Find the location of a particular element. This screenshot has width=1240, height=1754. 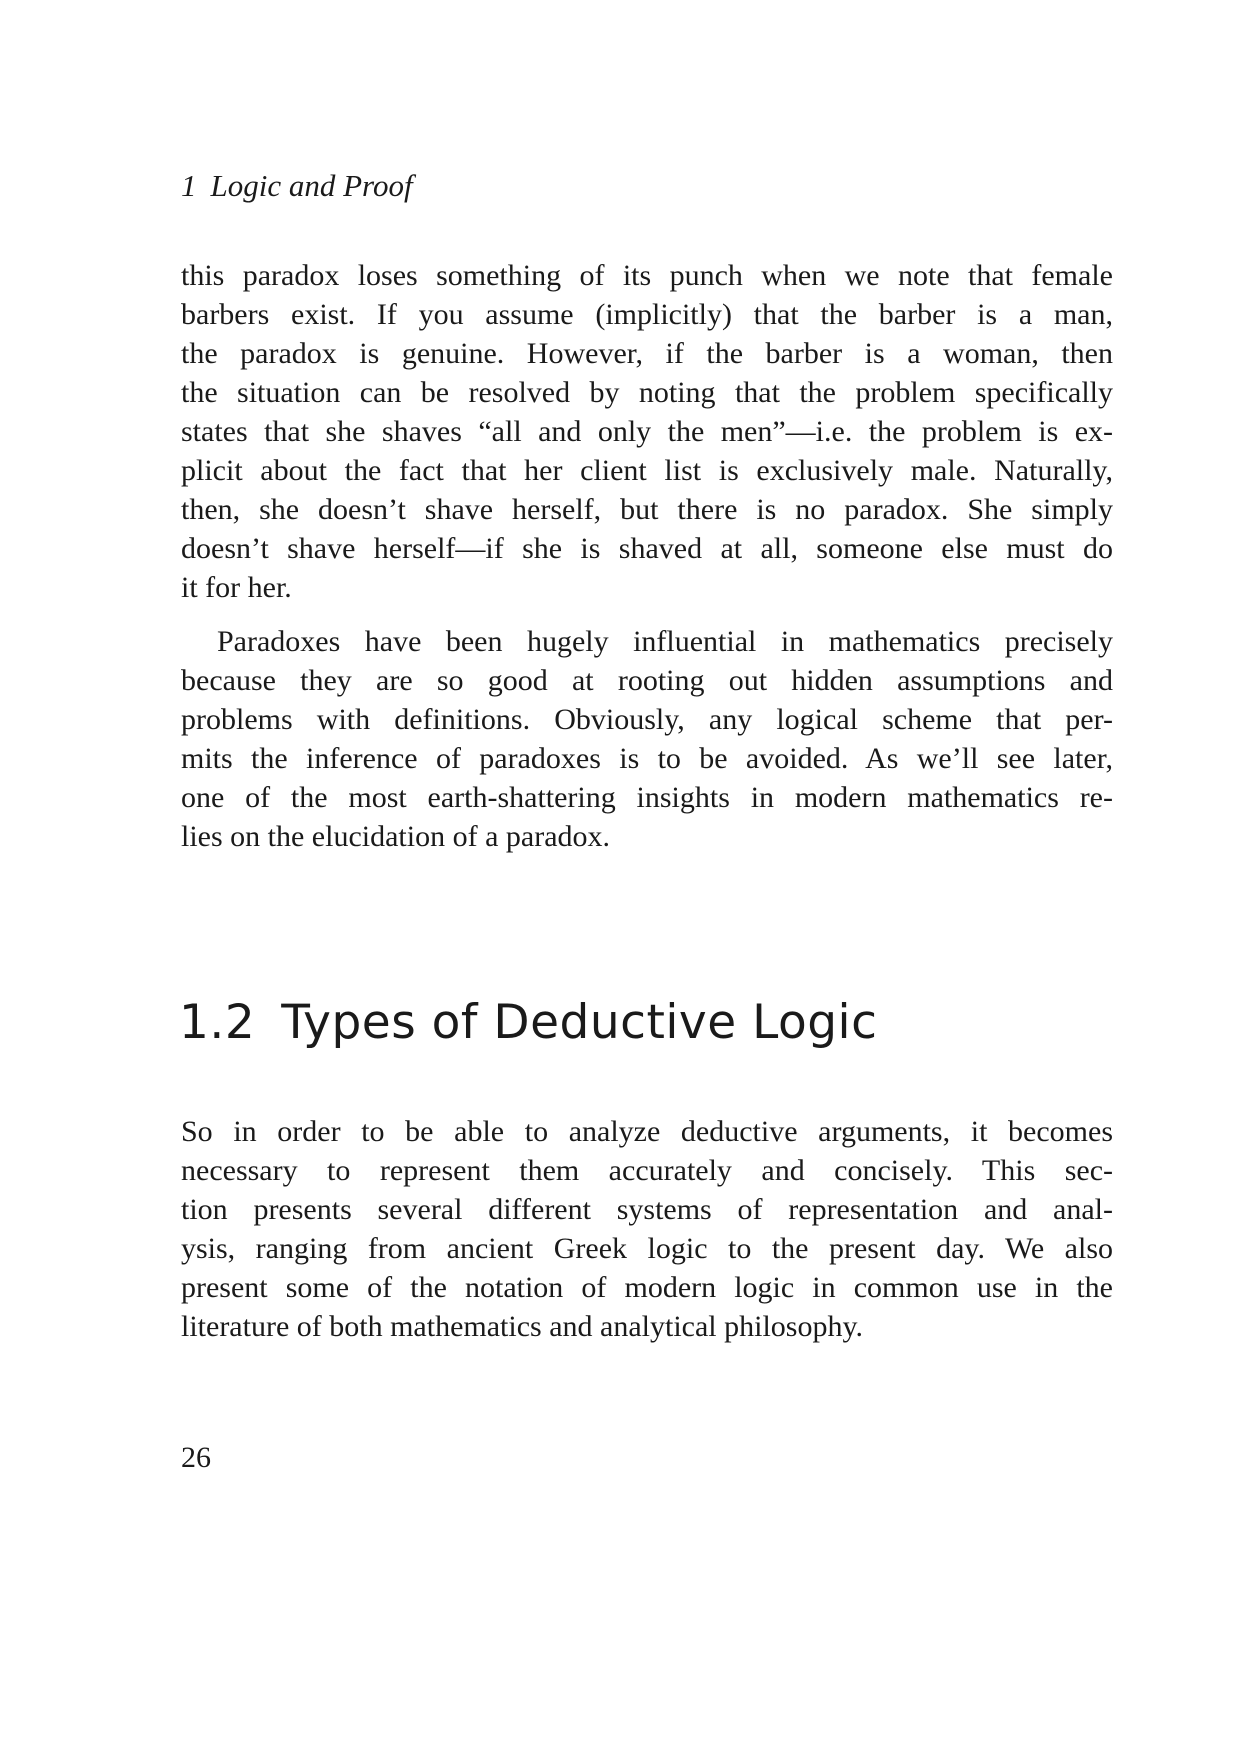

chapter-number: 1 is located at coordinates (189, 185).